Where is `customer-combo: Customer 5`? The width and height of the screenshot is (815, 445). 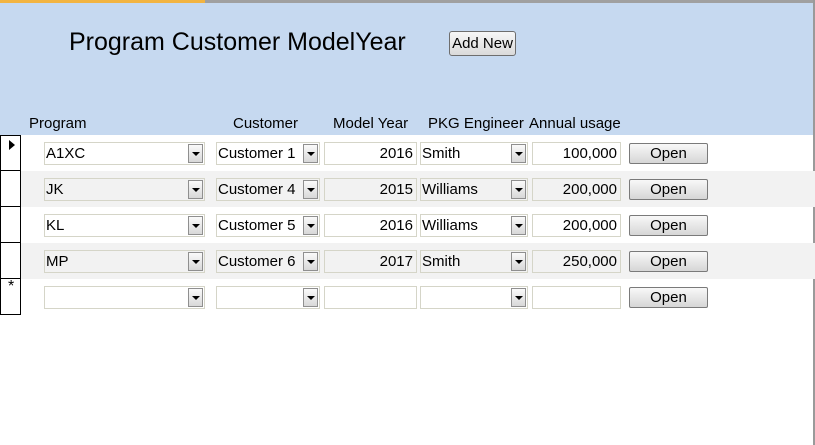
customer-combo: Customer 5 is located at coordinates (268, 225).